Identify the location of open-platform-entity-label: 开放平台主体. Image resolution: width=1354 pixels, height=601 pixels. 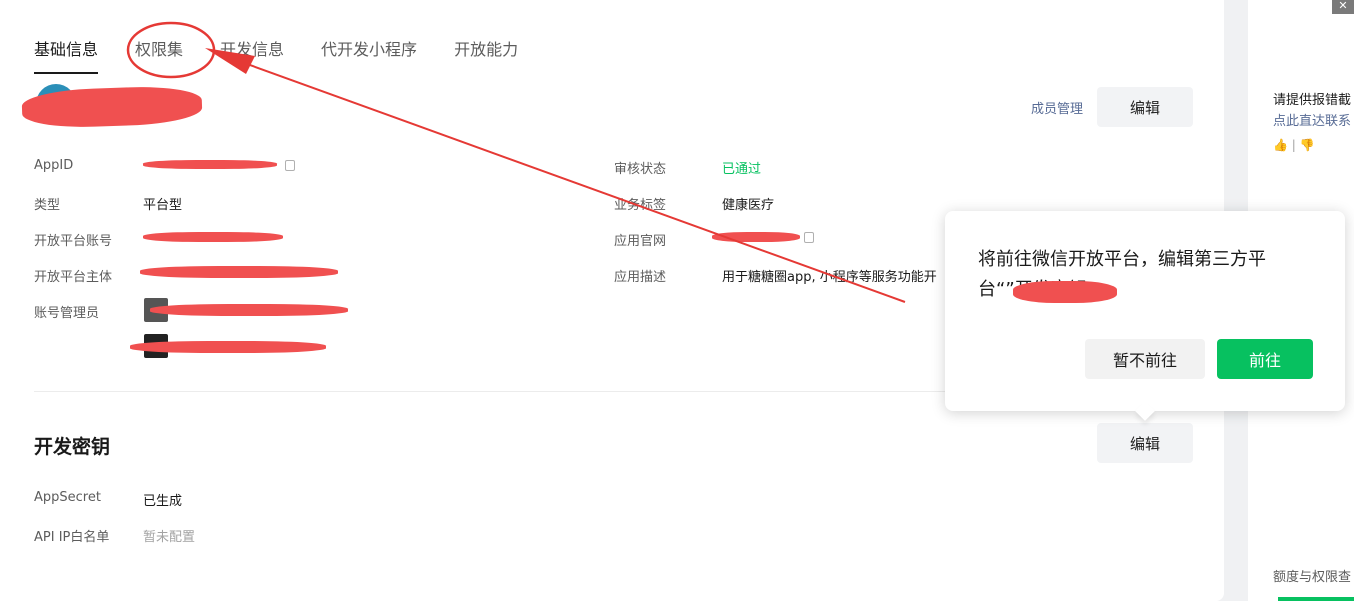
(73, 277).